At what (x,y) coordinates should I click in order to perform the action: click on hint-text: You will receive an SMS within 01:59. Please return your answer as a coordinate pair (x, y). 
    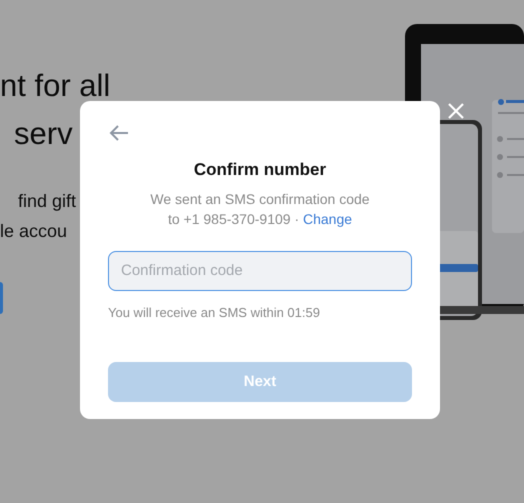
    Looking at the image, I should click on (214, 313).